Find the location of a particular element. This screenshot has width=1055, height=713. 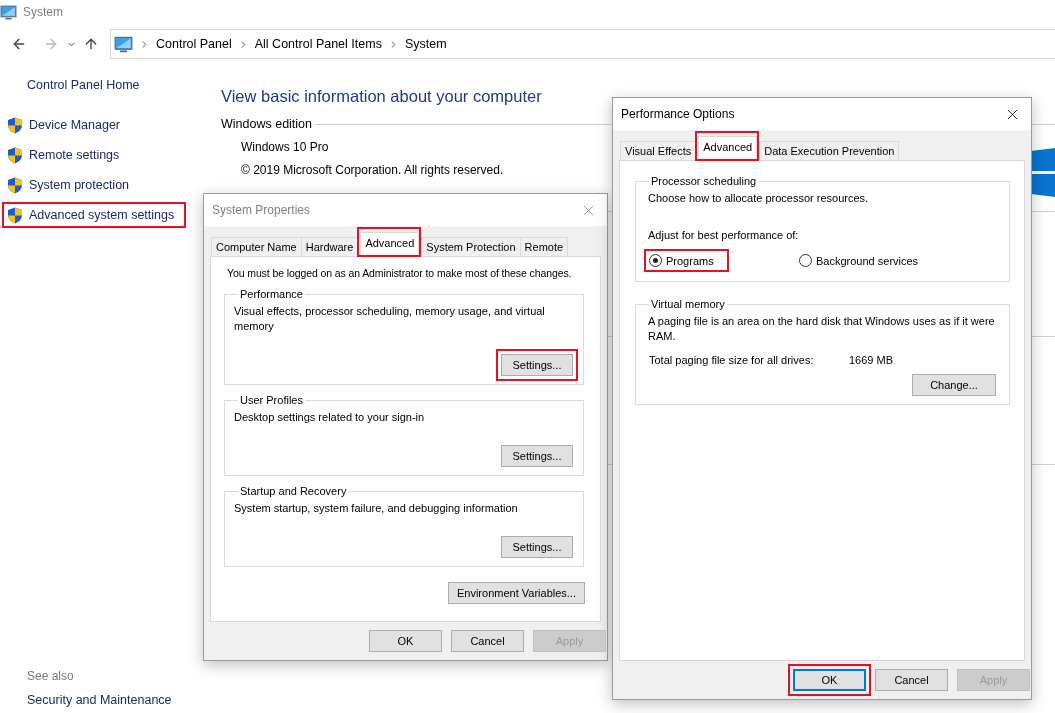

tab: Data Execution Prevention is located at coordinates (829, 150).